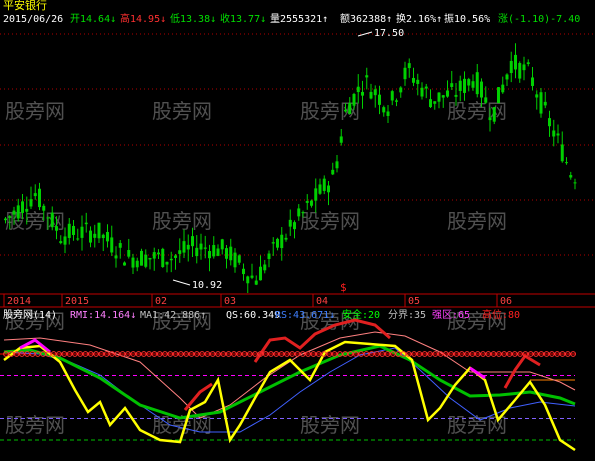 Image resolution: width=595 pixels, height=461 pixels. I want to click on event-marker-icon: $, so click(343, 287).